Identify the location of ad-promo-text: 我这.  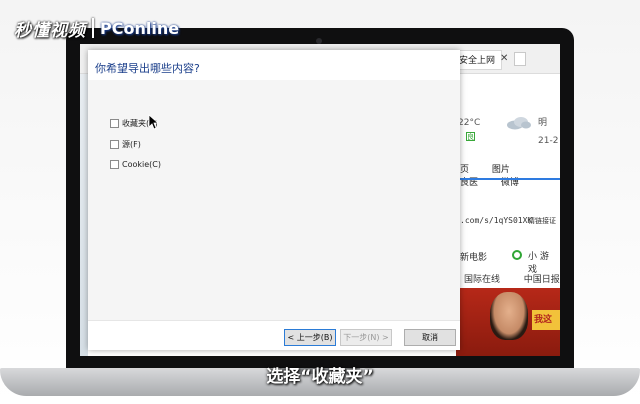
(546, 320).